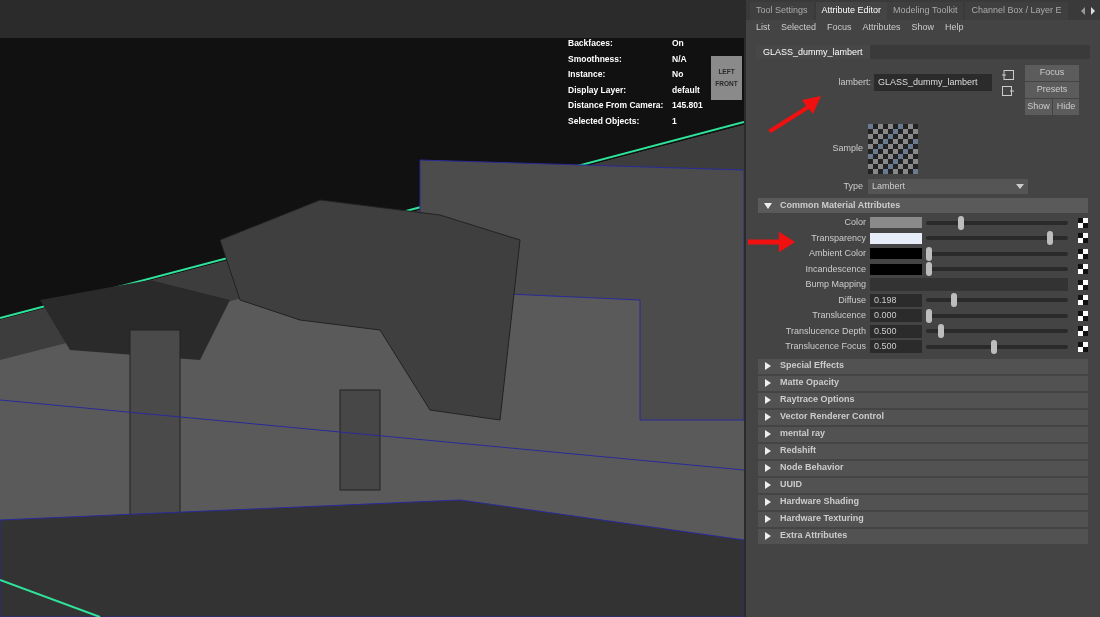 Image resolution: width=1100 pixels, height=617 pixels. I want to click on section-title: Node Behavior, so click(812, 468).